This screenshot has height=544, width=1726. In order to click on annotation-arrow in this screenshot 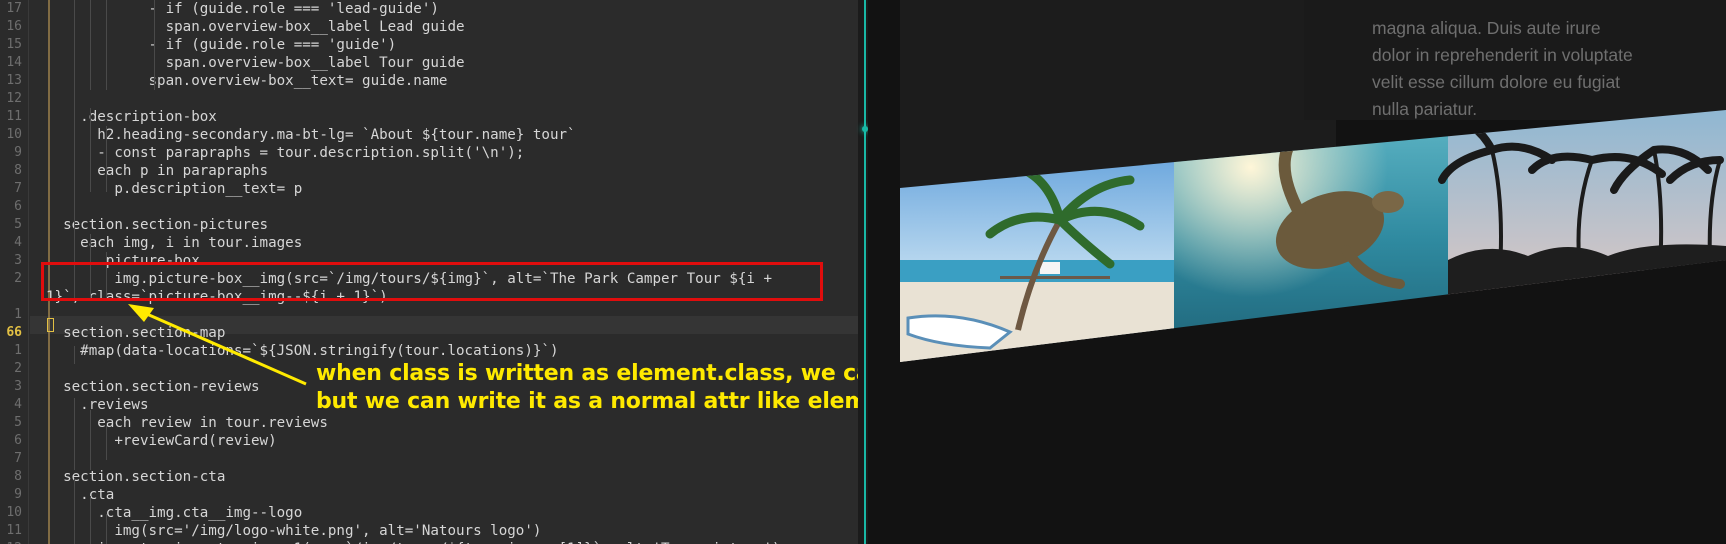, I will do `click(217, 345)`.